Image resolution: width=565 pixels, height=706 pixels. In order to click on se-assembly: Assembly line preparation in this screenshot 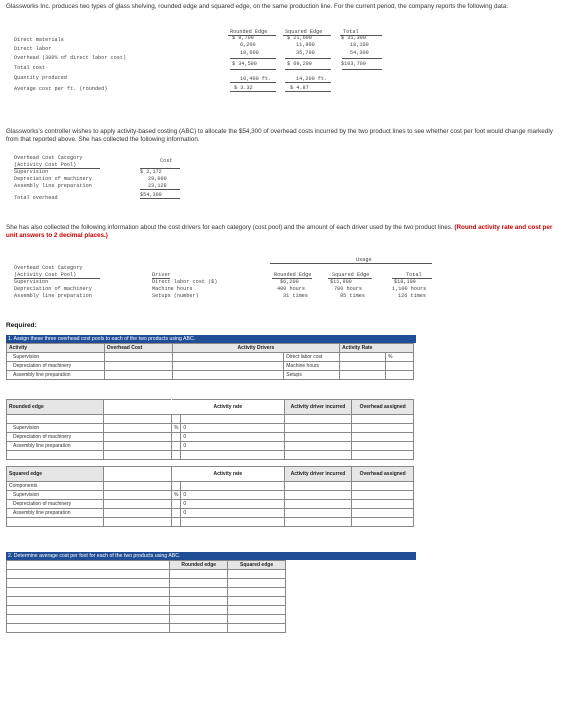, I will do `click(55, 513)`.